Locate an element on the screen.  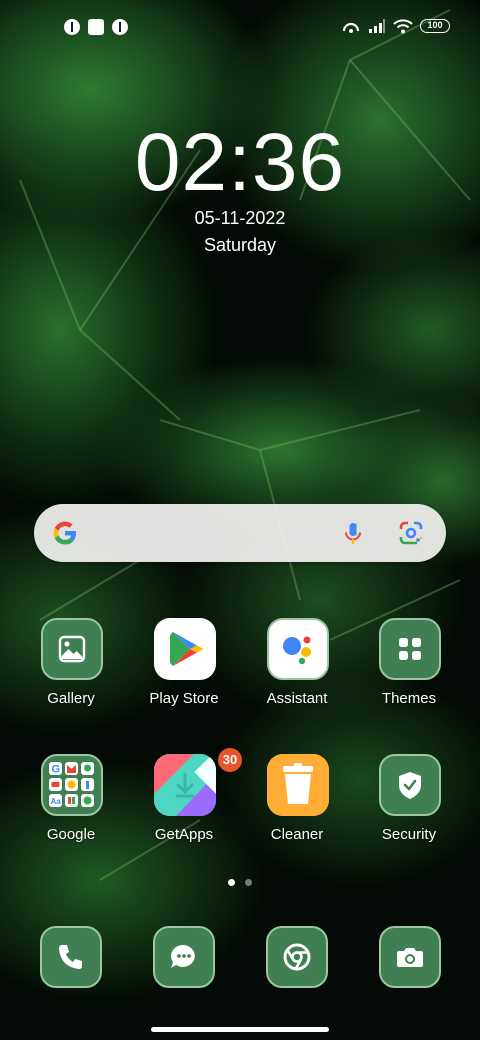
messages-icon is located at coordinates (183, 956).